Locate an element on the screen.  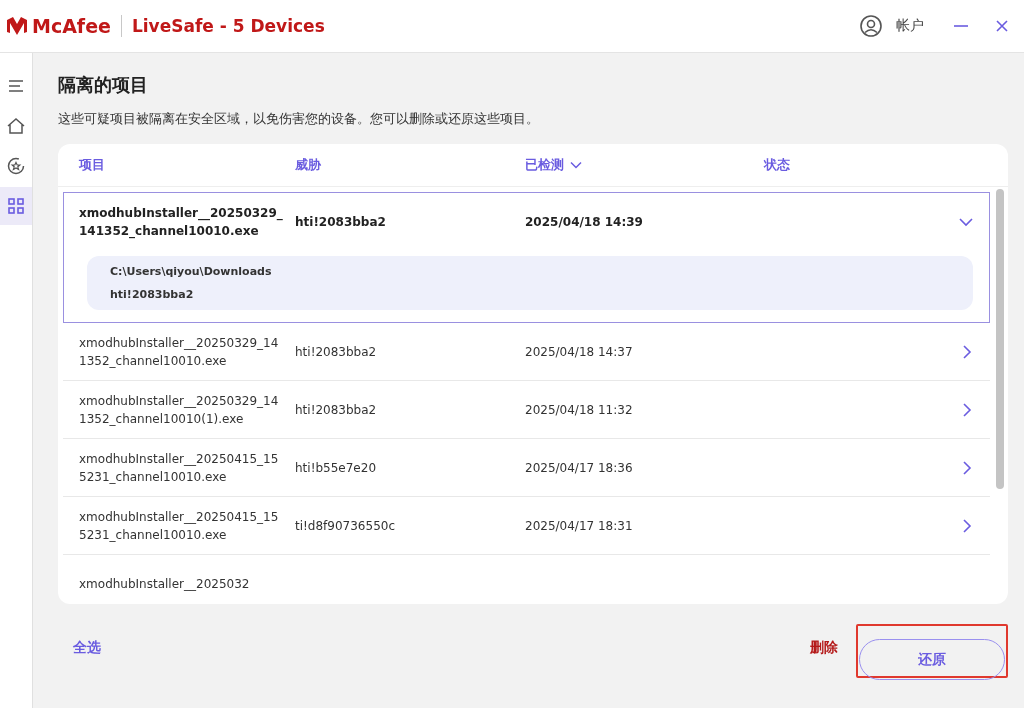
detected-date: 2025/04/18 14:37 is located at coordinates (579, 351).